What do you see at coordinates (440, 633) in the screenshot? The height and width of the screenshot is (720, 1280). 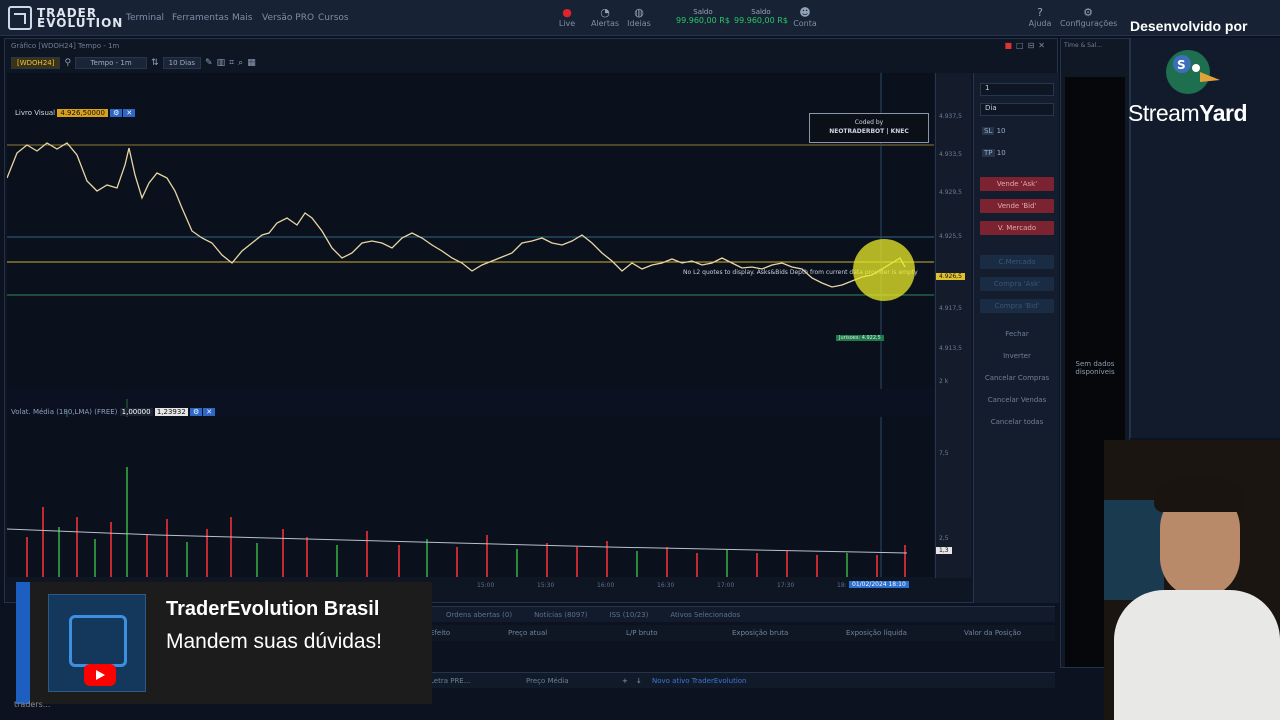 I see `col-header: Efeito` at bounding box center [440, 633].